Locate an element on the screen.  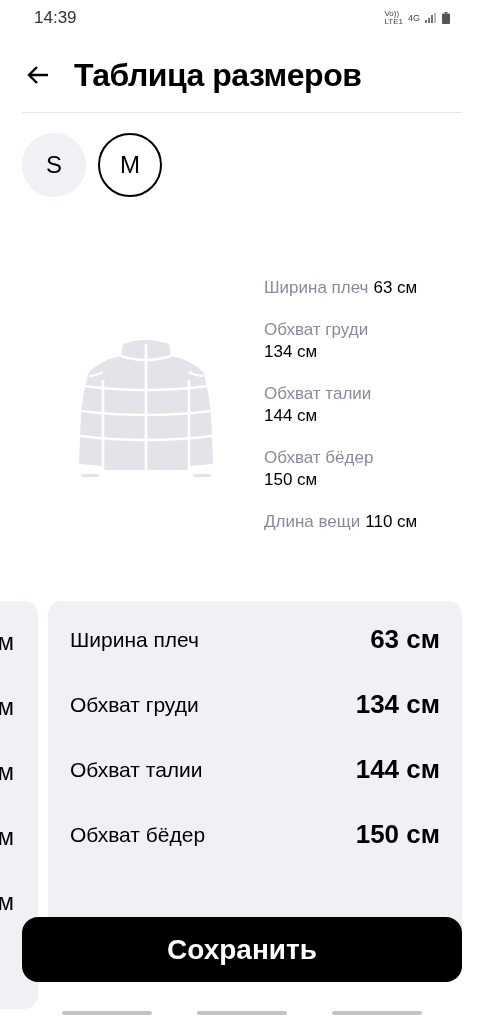
back-arrow-icon is located at coordinates (38, 75).